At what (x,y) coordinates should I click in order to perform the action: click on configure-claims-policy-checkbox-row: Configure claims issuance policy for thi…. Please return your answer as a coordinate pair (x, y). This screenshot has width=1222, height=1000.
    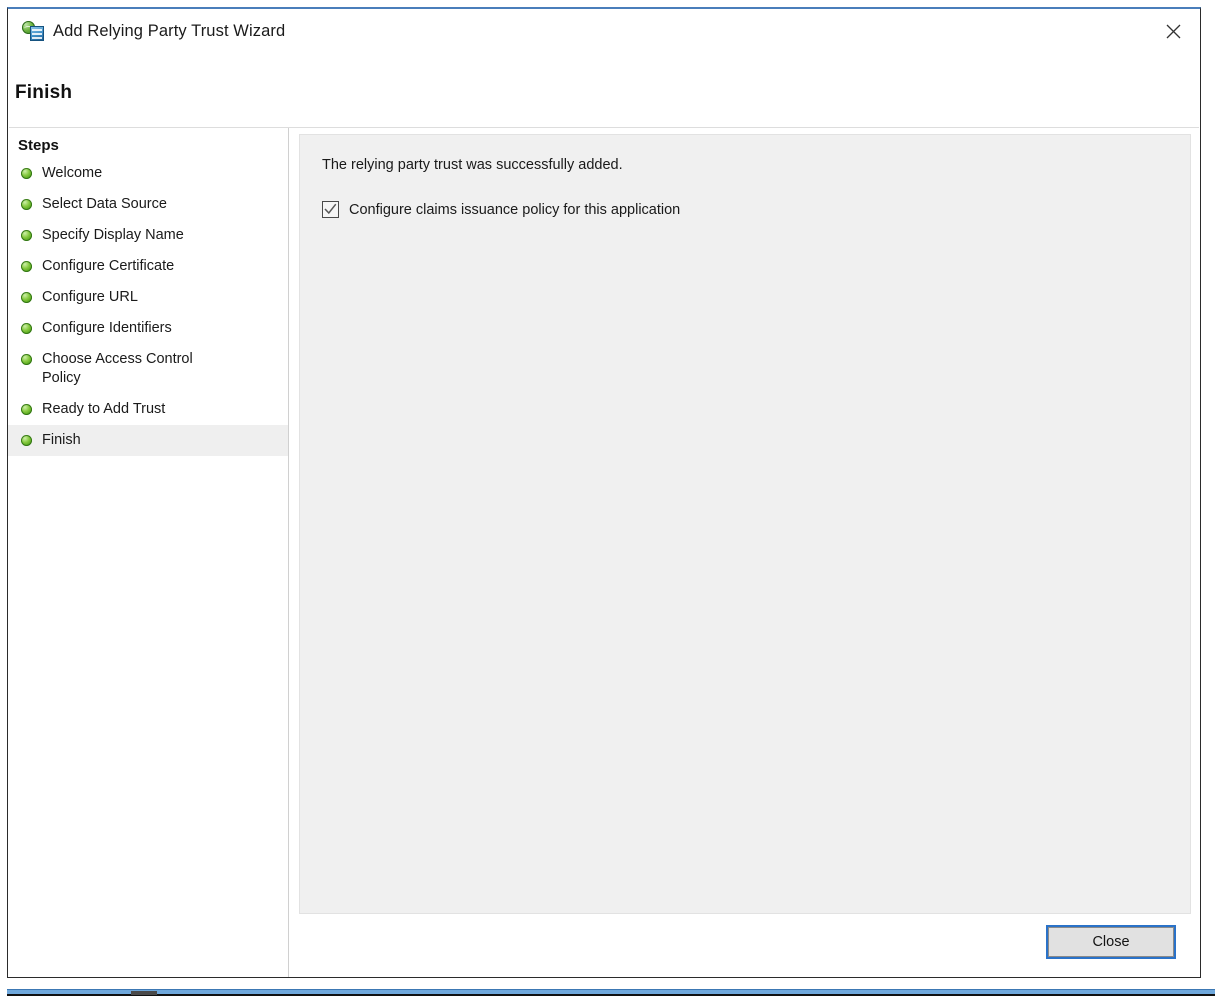
    Looking at the image, I should click on (501, 209).